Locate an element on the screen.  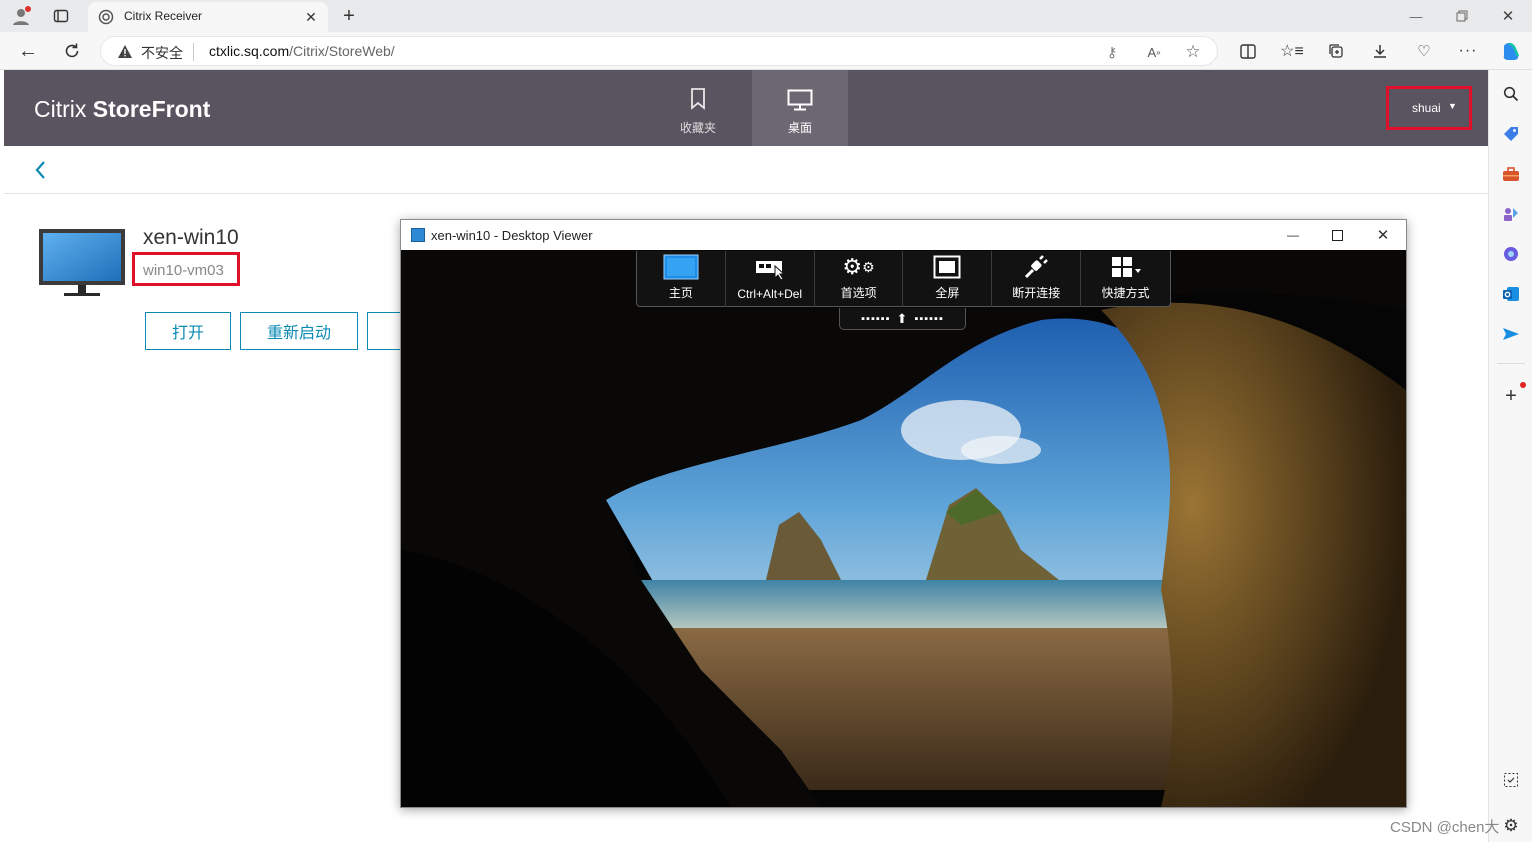
watermark: CSDN @chen大 is located at coordinates (1445, 827).